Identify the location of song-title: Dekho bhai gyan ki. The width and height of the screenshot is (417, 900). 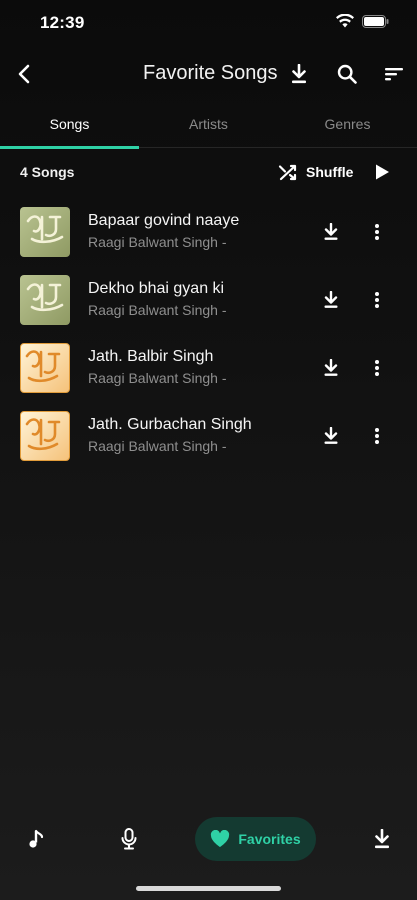
(156, 288).